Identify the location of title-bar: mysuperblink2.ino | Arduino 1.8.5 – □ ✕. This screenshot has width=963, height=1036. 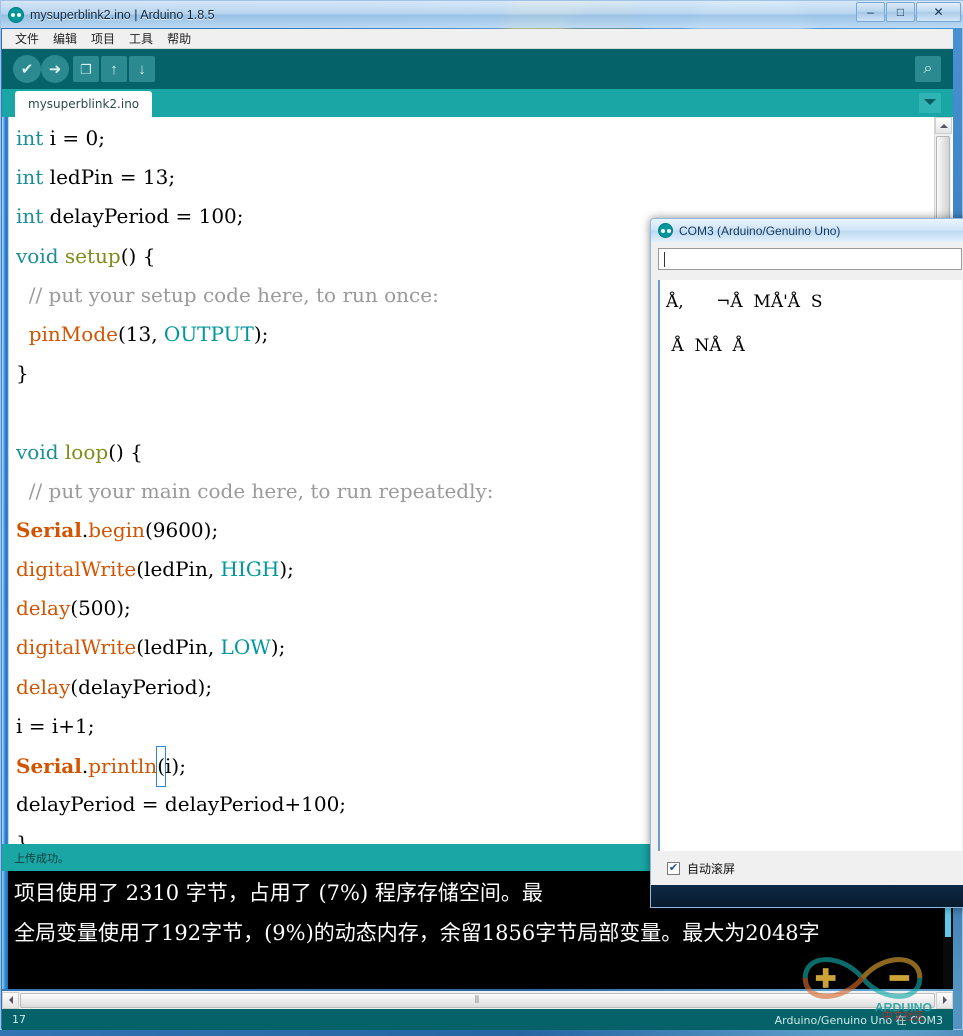
(482, 14).